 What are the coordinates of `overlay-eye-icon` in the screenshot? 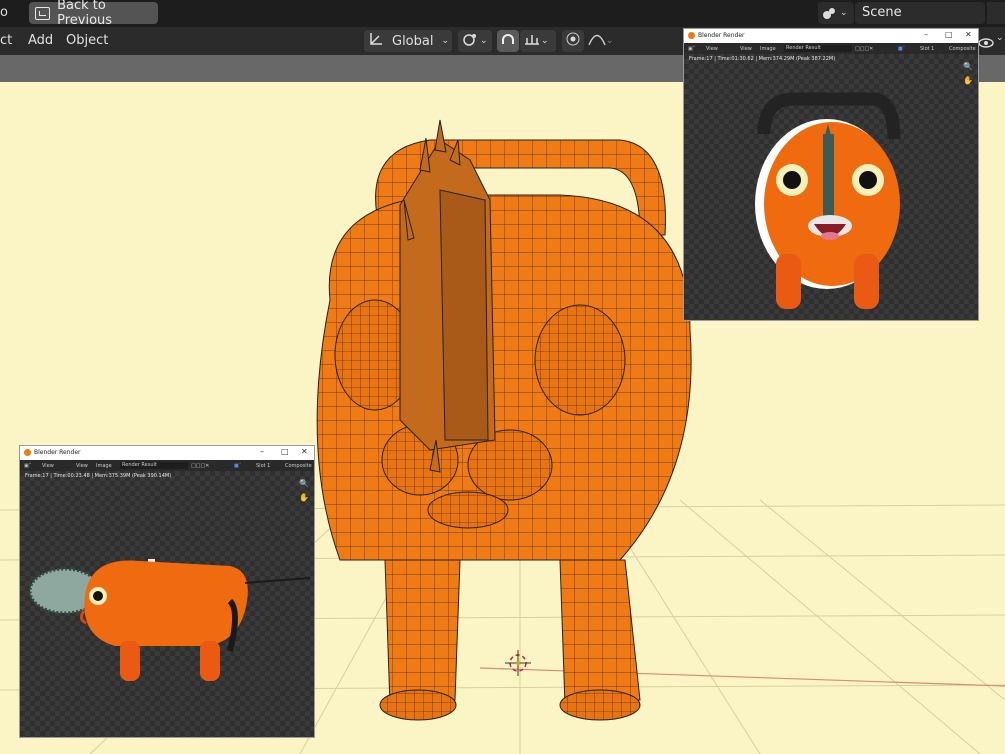 It's located at (986, 43).